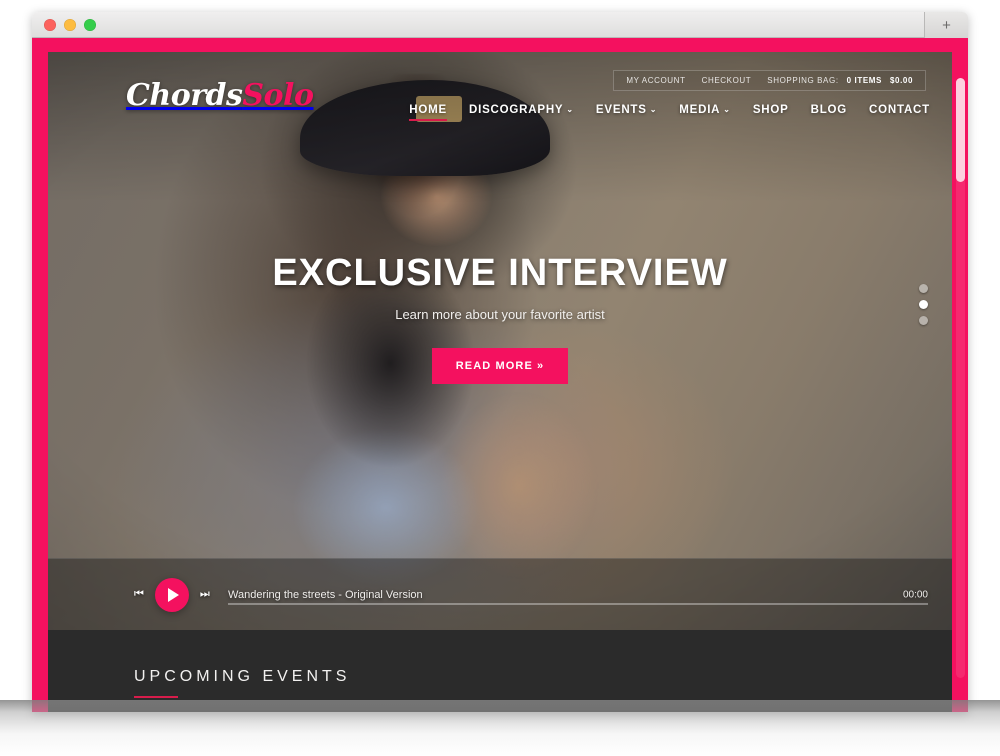  I want to click on shopping-bag-item-count: 0 ITEMS, so click(864, 80).